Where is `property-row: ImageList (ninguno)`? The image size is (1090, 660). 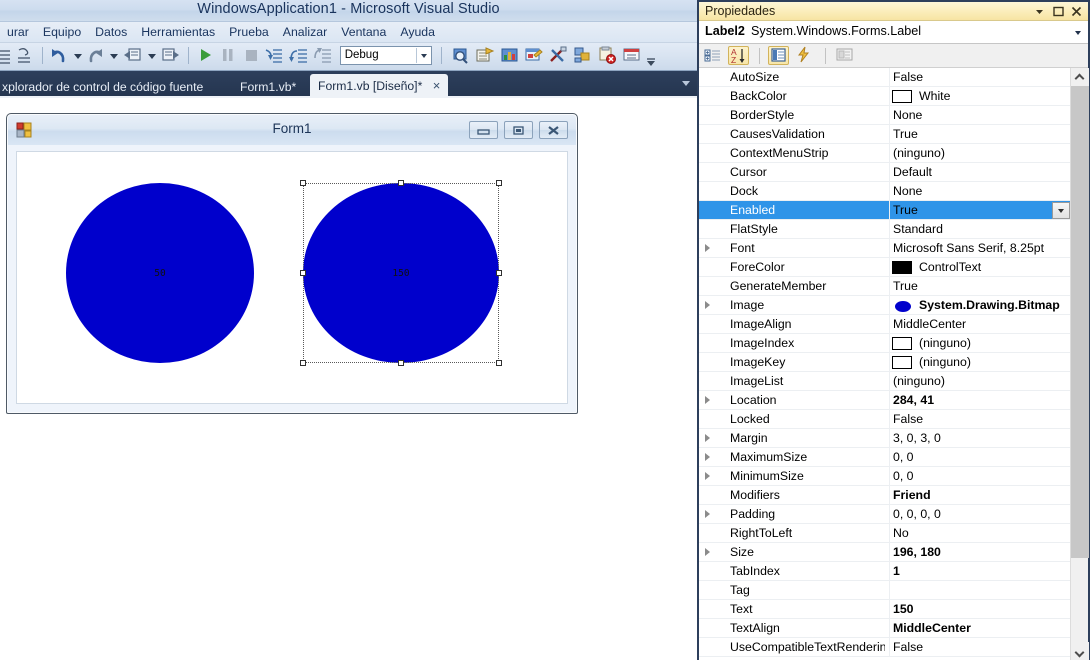 property-row: ImageList (ninguno) is located at coordinates (884, 381).